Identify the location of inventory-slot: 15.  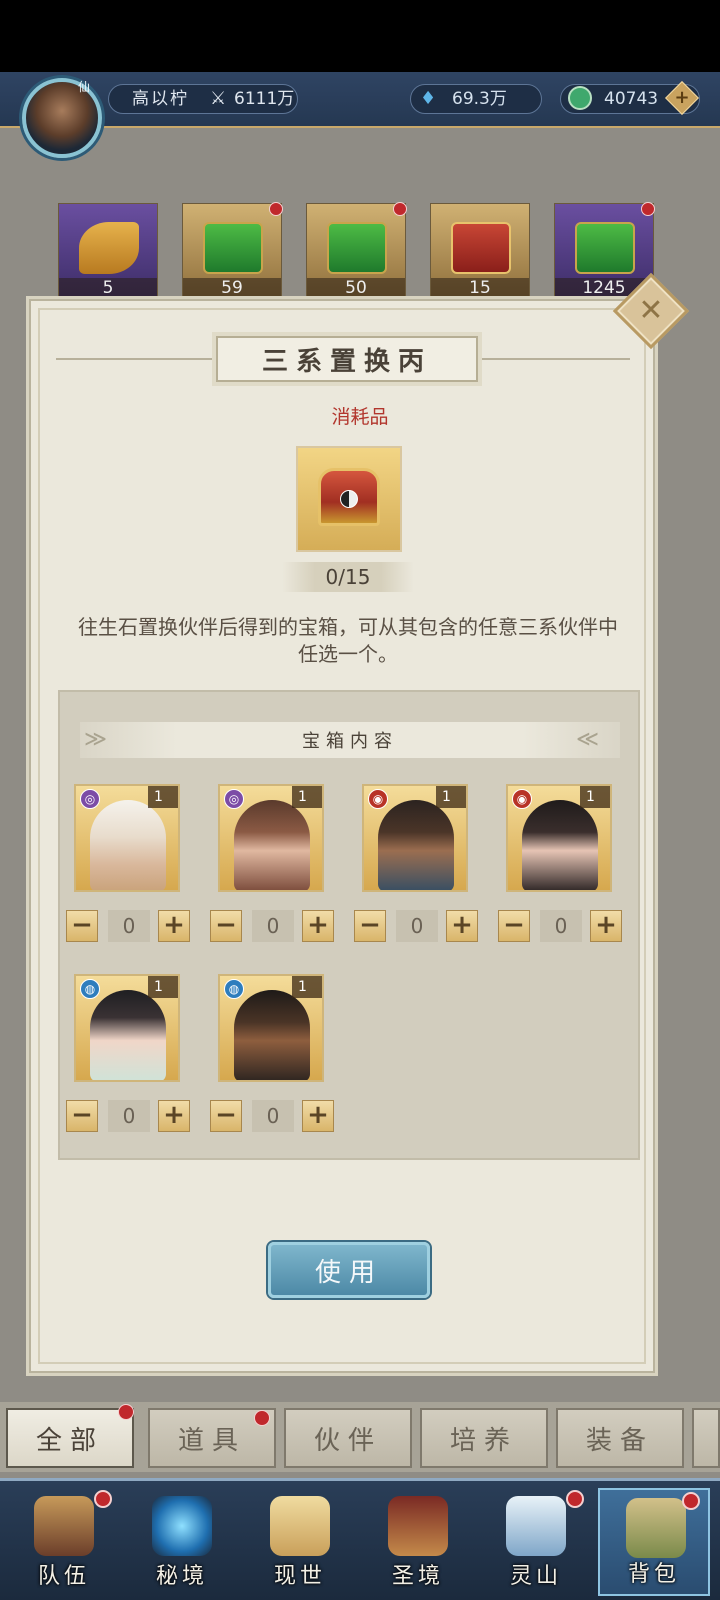
(480, 251).